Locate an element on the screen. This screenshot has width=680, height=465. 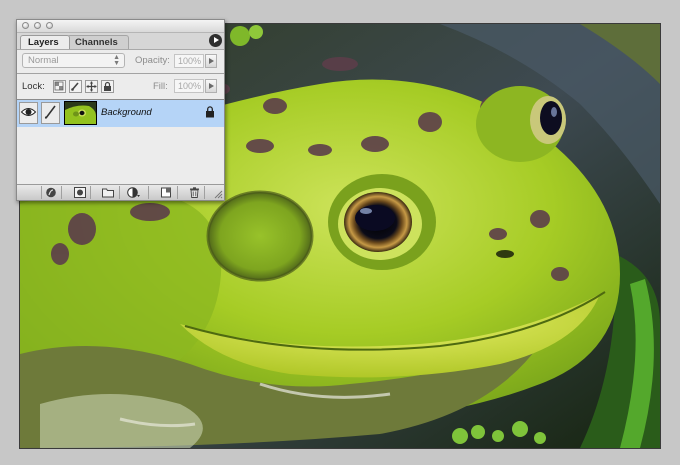
palette-titlebar is located at coordinates (120, 26).